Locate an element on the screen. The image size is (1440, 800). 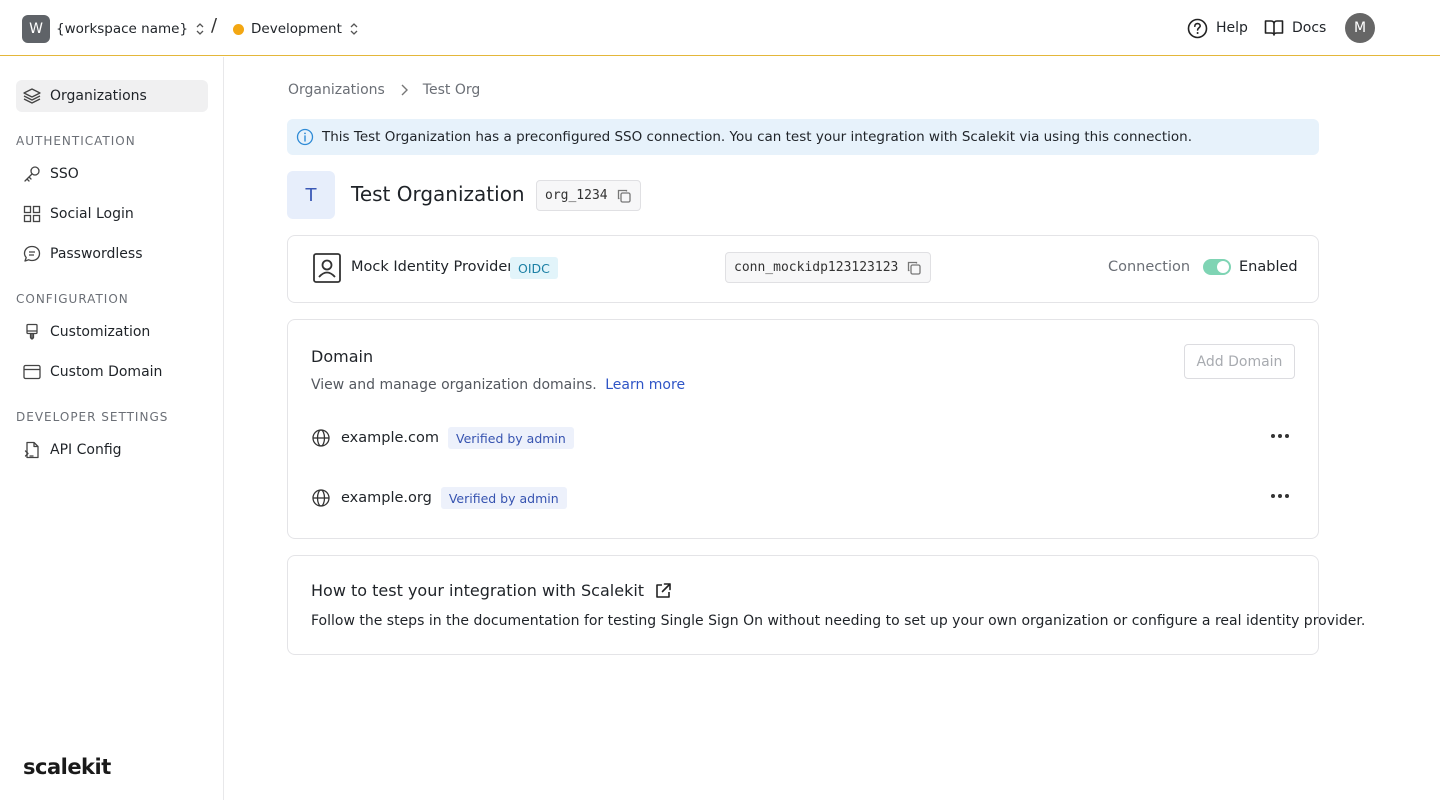
docs-label: Docs is located at coordinates (1309, 28).